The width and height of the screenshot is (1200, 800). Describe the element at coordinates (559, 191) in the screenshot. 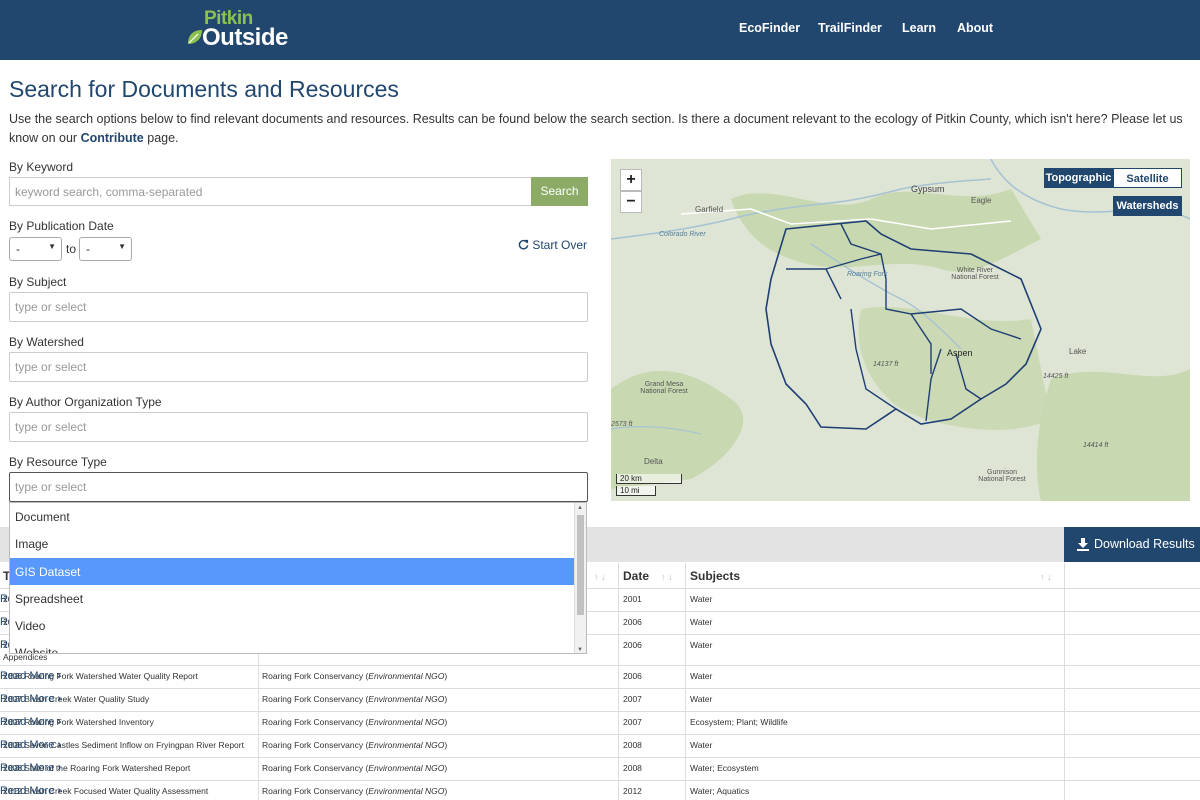

I see `search-button: Search` at that location.